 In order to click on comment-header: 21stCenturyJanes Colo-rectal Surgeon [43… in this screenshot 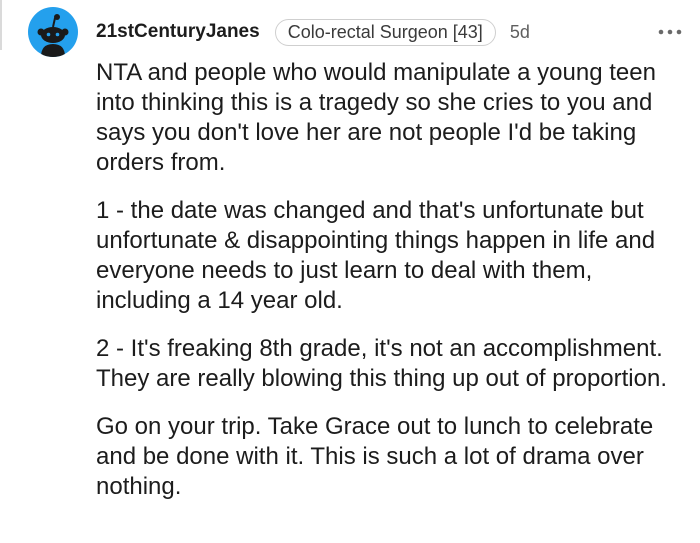, I will do `click(398, 32)`.